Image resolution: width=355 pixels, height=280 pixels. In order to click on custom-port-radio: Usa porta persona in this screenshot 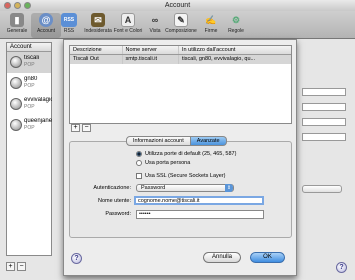, I will do `click(163, 163)`.